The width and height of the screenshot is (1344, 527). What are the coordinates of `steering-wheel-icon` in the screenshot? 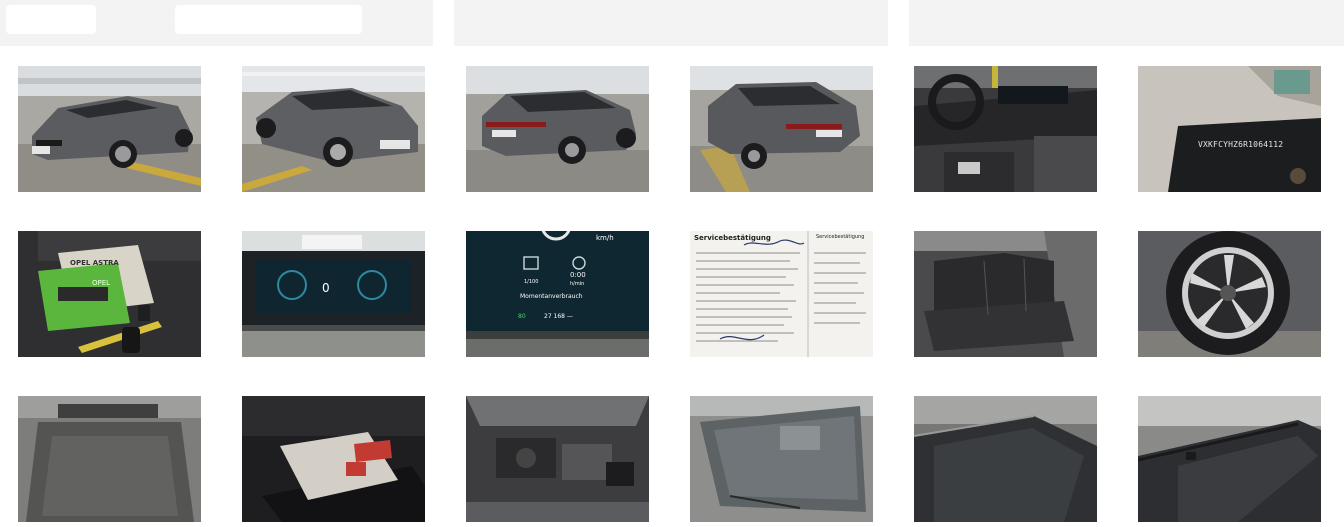 It's located at (1005, 129).